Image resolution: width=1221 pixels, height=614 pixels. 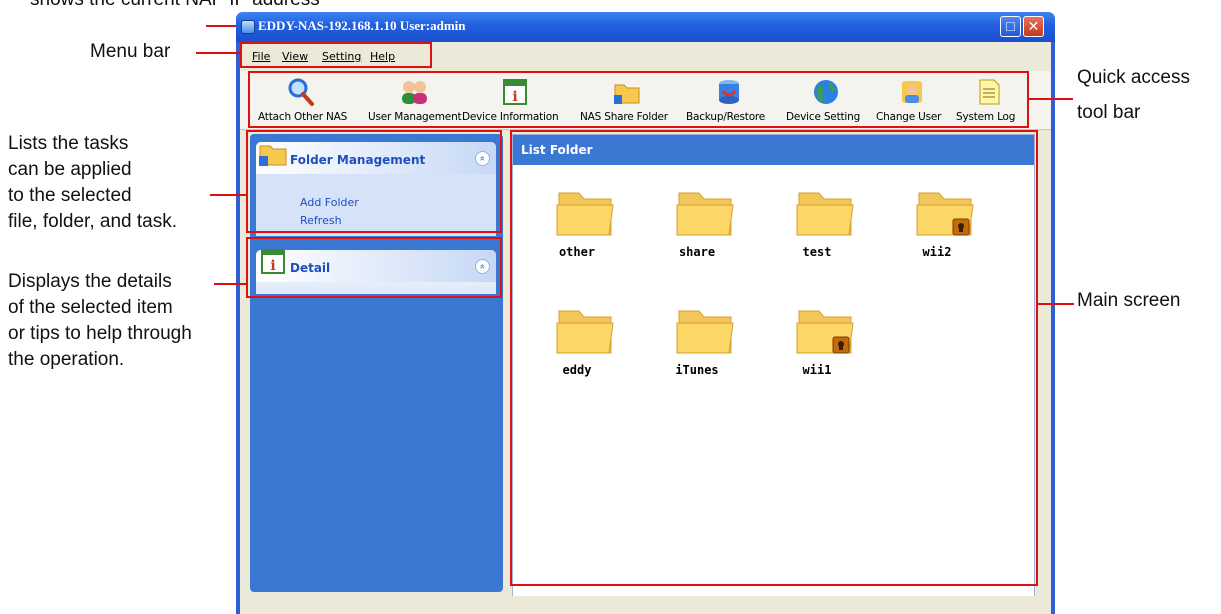 What do you see at coordinates (1129, 300) in the screenshot?
I see `annotation-main-screen: Main screen` at bounding box center [1129, 300].